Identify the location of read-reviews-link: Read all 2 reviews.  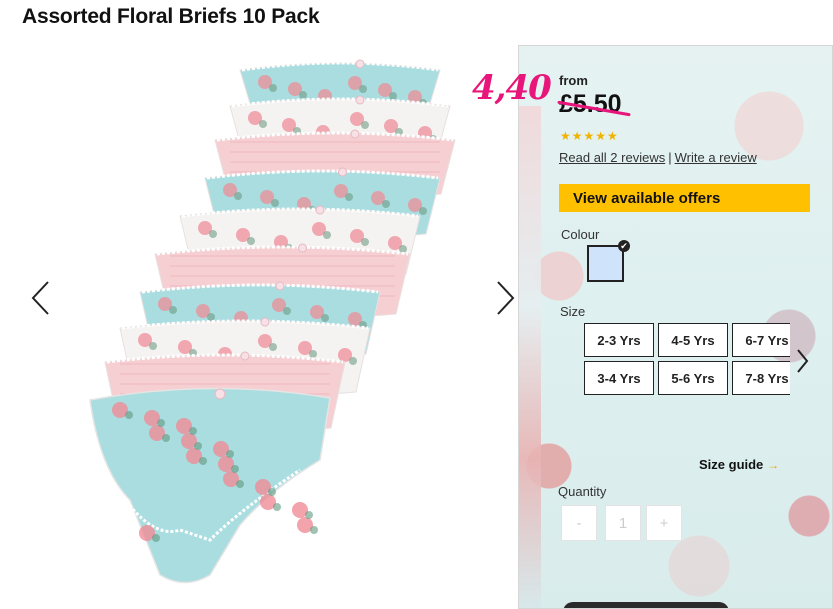
(612, 157).